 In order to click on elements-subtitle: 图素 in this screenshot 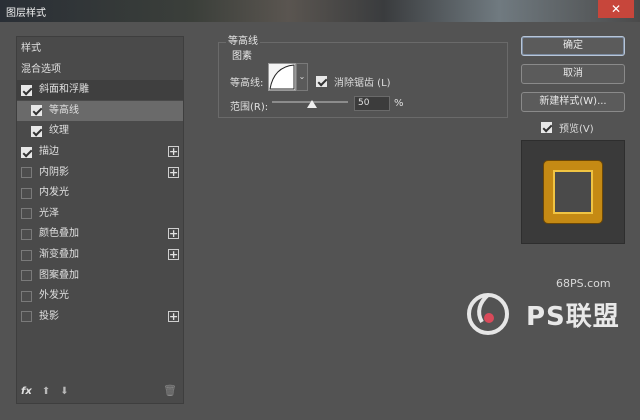, I will do `click(242, 56)`.